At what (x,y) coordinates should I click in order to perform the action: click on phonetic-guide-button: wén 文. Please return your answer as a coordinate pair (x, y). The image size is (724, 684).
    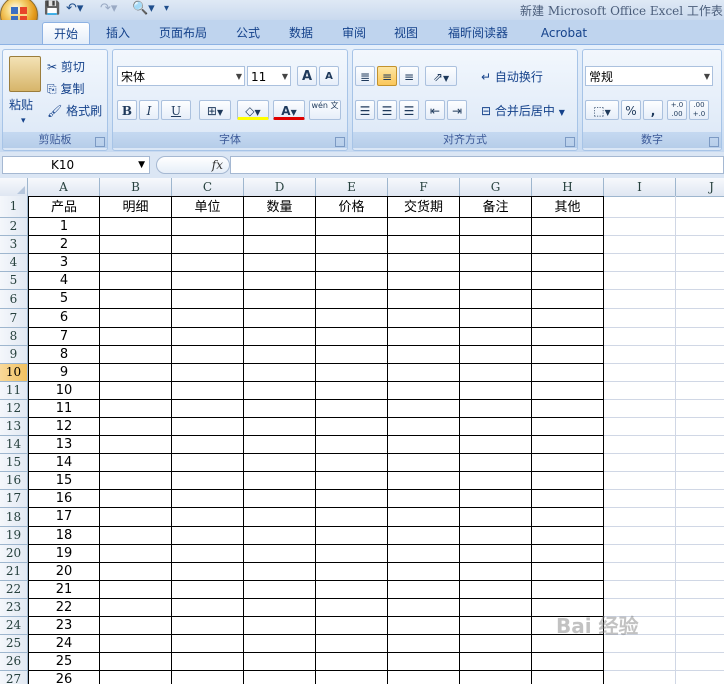
    Looking at the image, I should click on (325, 110).